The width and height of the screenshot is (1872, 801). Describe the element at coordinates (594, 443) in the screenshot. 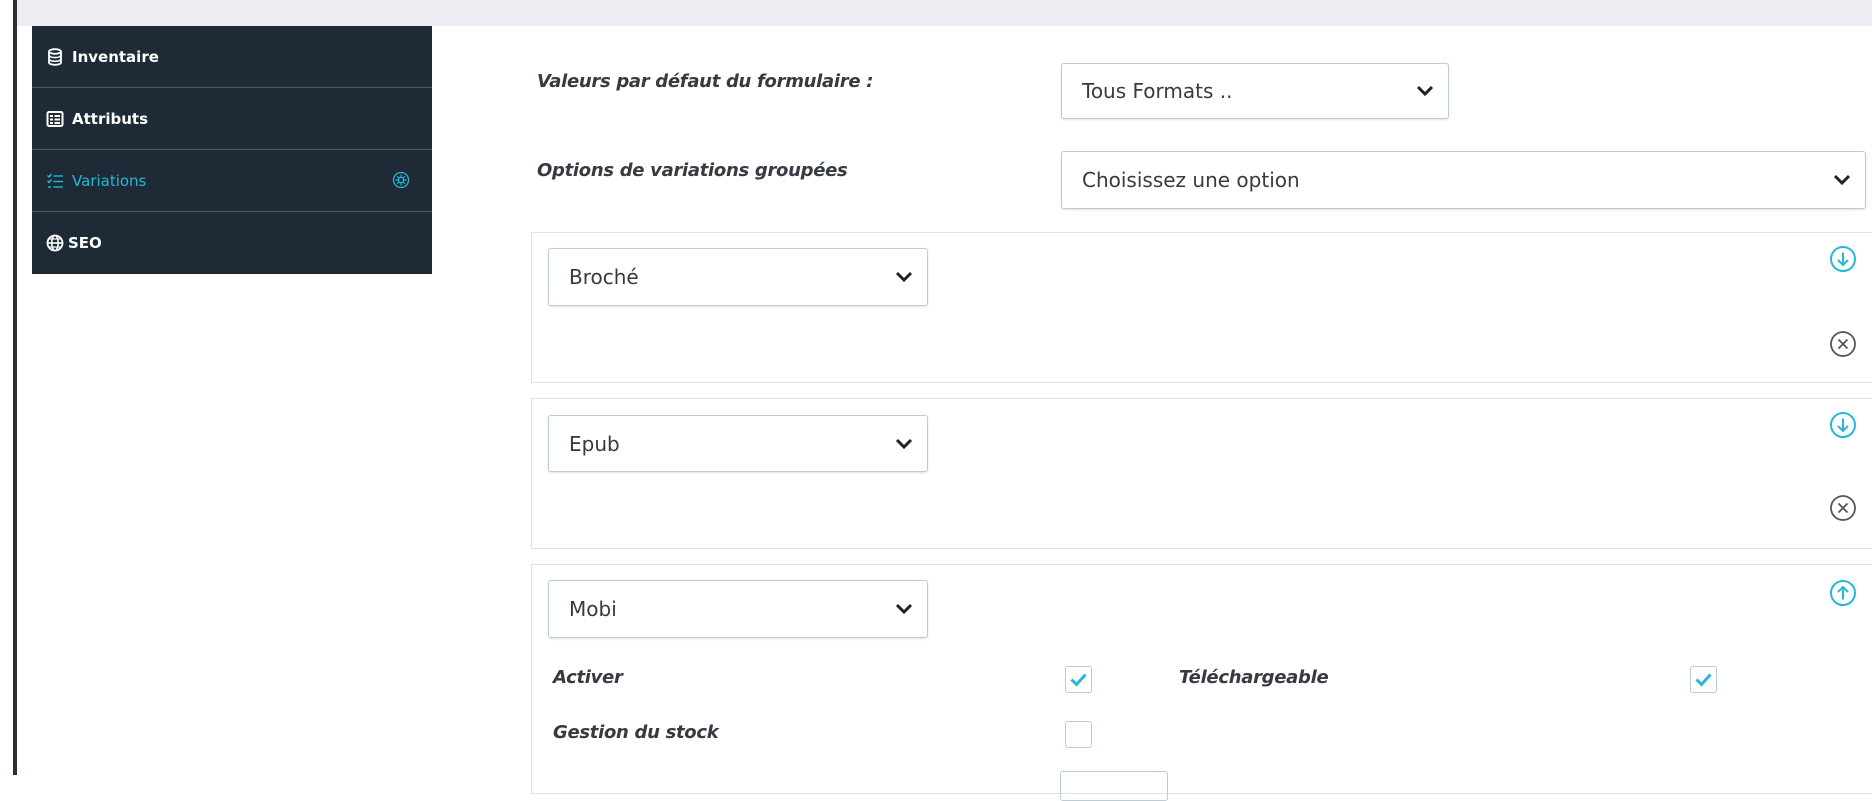

I see `select-value: Epub` at that location.